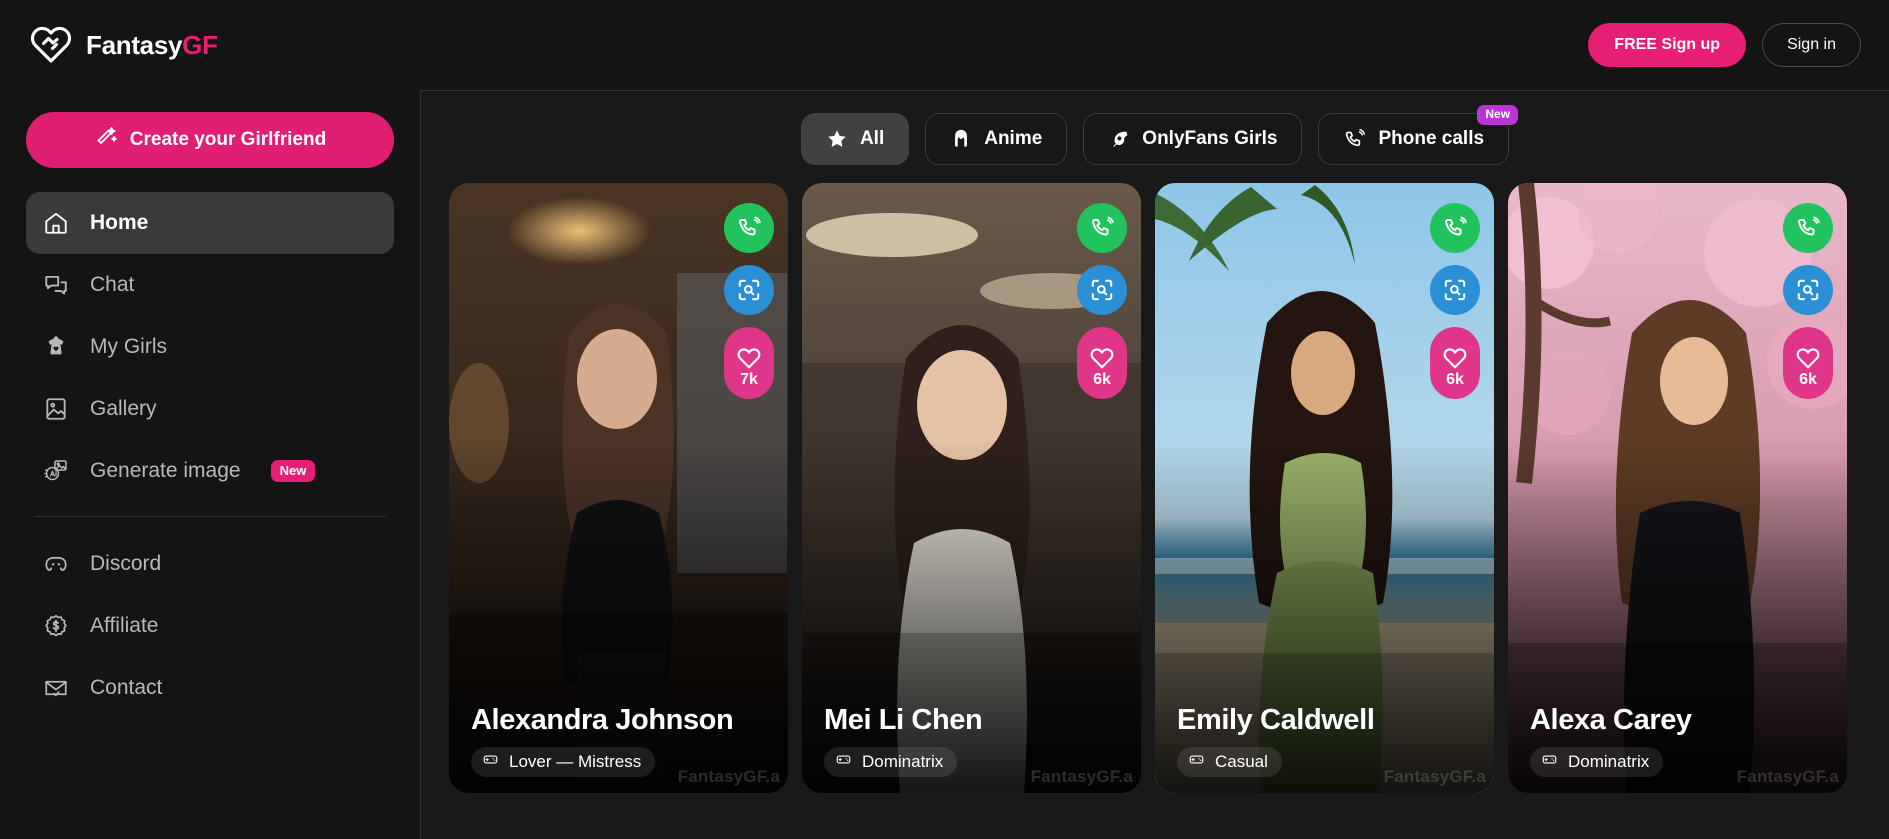 This screenshot has width=1889, height=839. I want to click on card-tag: Casual, so click(1229, 762).